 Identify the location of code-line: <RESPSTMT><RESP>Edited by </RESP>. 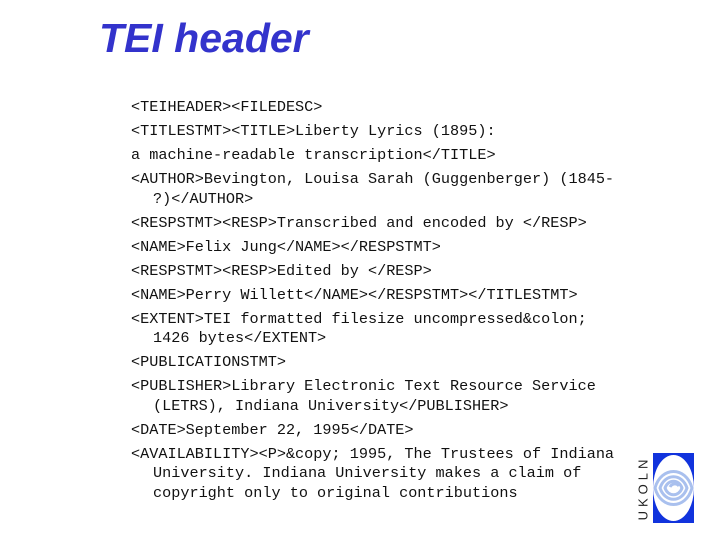
(281, 270).